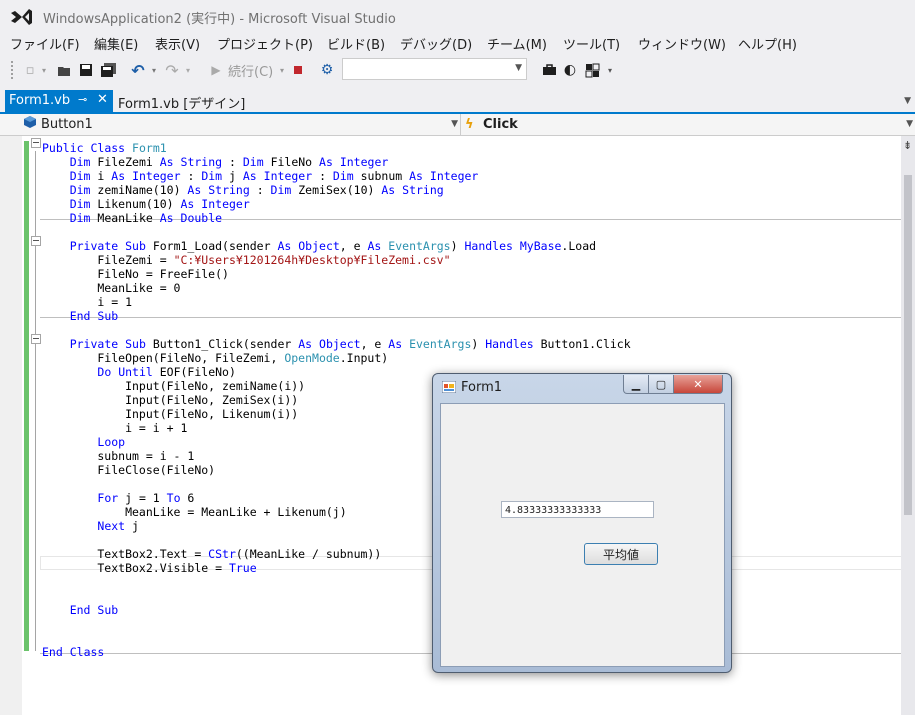 Image resolution: width=915 pixels, height=715 pixels. I want to click on form-app-icon, so click(449, 387).